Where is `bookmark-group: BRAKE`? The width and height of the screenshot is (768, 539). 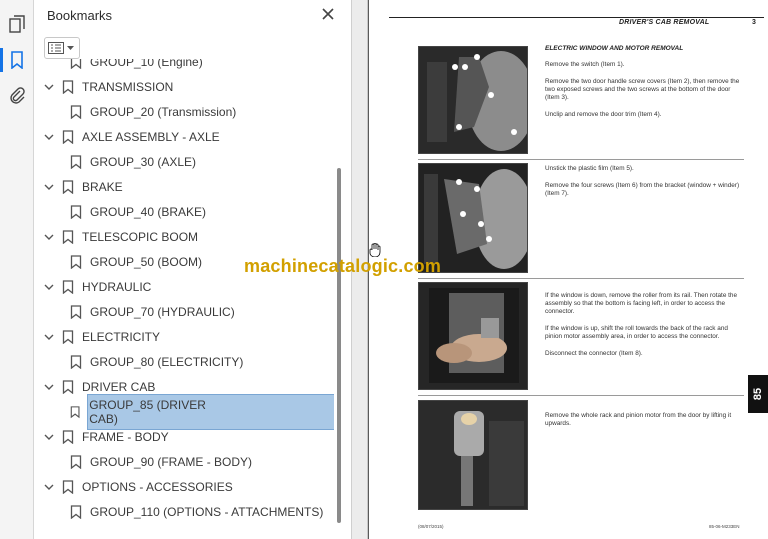
bookmark-group: BRAKE is located at coordinates (82, 187).